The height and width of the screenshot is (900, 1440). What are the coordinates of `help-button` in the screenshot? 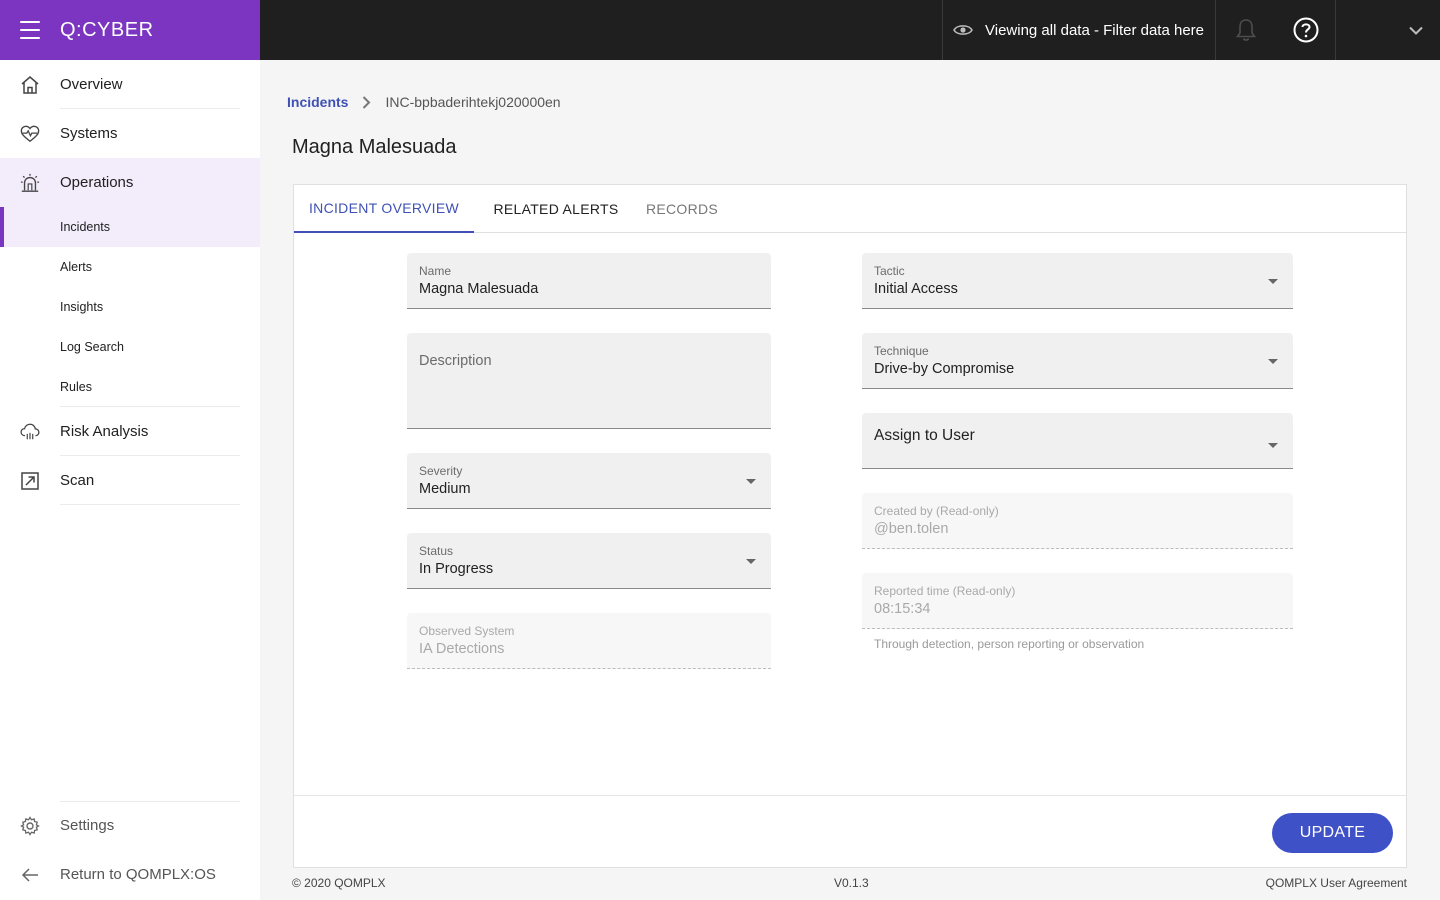 It's located at (1306, 30).